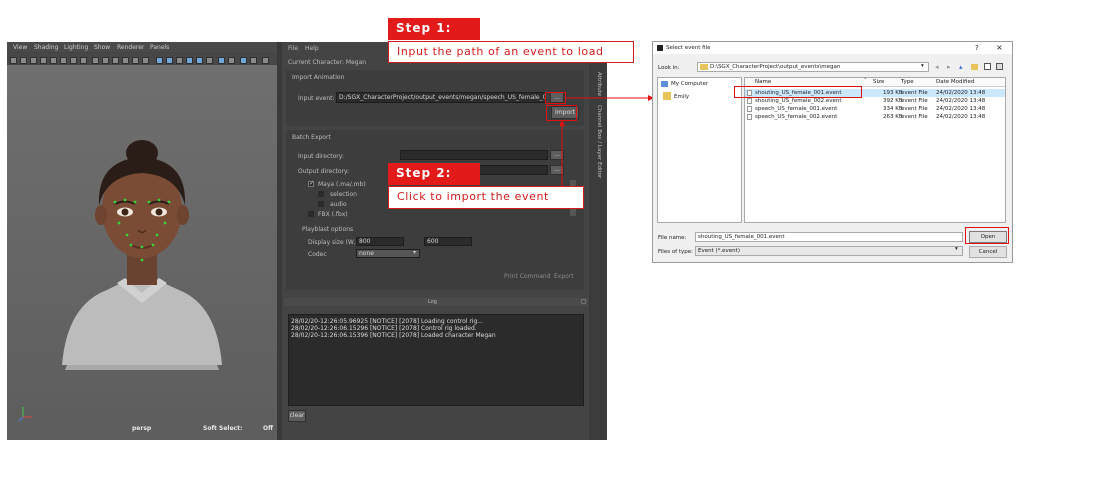  What do you see at coordinates (76, 47) in the screenshot?
I see `menu-lighting: Lighting` at bounding box center [76, 47].